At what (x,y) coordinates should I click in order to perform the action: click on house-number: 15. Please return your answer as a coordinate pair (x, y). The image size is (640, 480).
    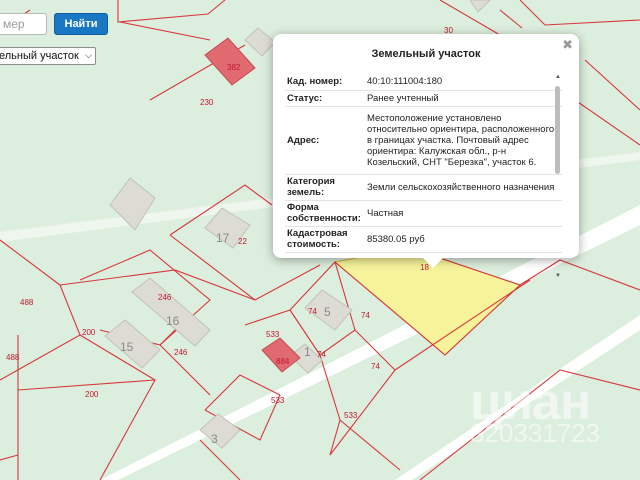
    Looking at the image, I should click on (127, 347).